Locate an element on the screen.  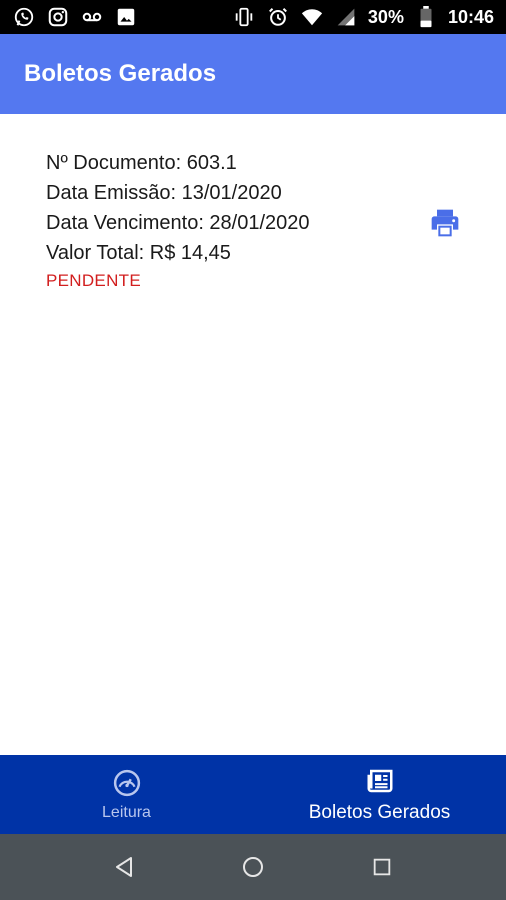
battery-percent: 30% is located at coordinates (385, 16).